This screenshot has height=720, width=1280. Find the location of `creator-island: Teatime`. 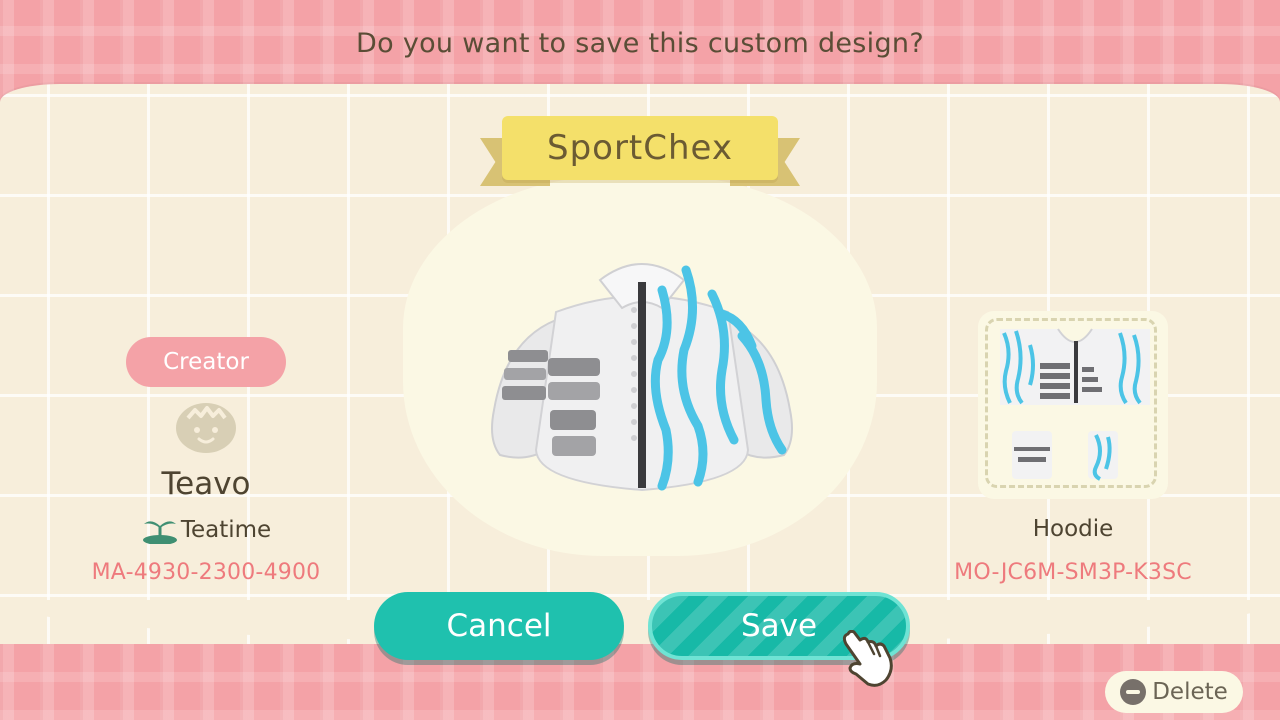

creator-island: Teatime is located at coordinates (206, 530).